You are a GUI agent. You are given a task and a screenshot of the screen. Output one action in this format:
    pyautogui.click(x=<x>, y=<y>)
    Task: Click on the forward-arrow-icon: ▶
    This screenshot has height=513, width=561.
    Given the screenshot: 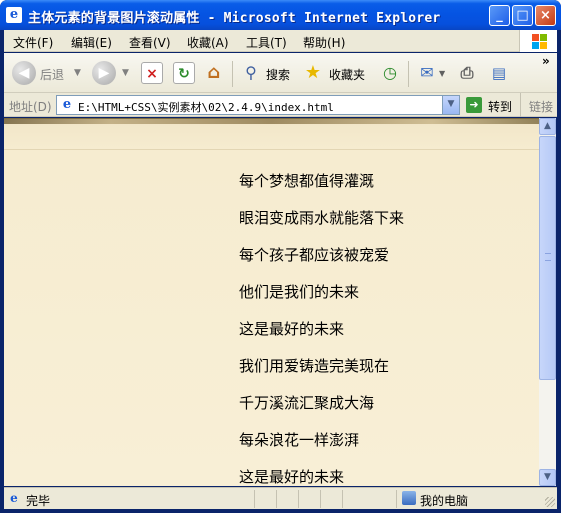 What is the action you would take?
    pyautogui.click(x=104, y=73)
    